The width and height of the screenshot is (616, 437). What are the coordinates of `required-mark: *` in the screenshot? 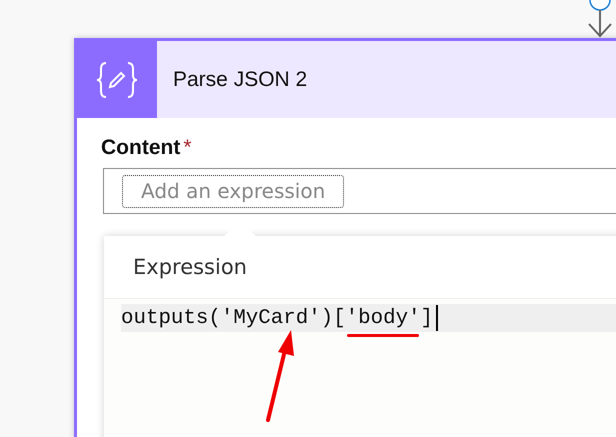 It's located at (187, 148).